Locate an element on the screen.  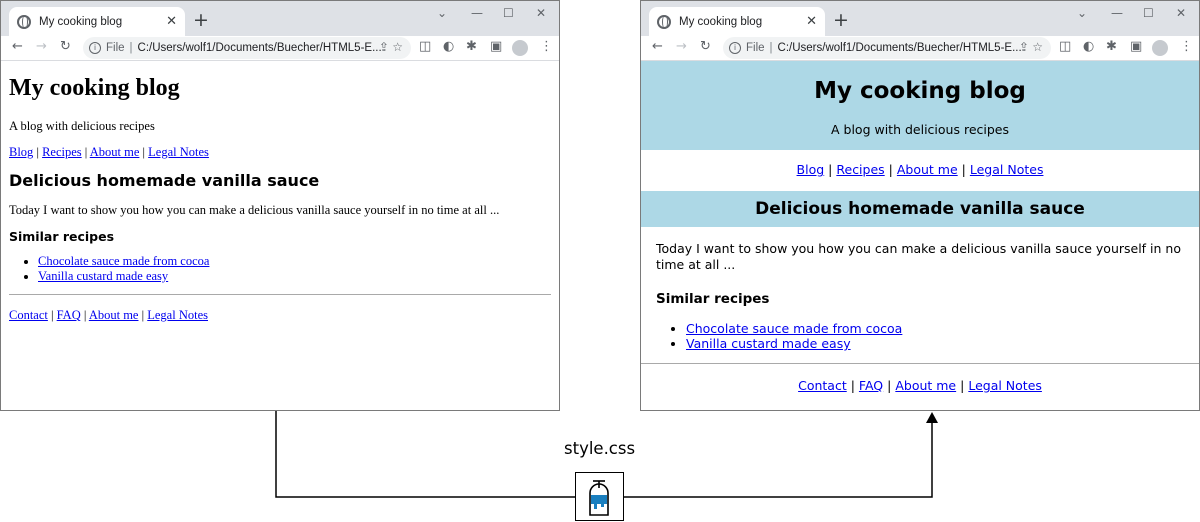
css-file-node is located at coordinates (599, 496).